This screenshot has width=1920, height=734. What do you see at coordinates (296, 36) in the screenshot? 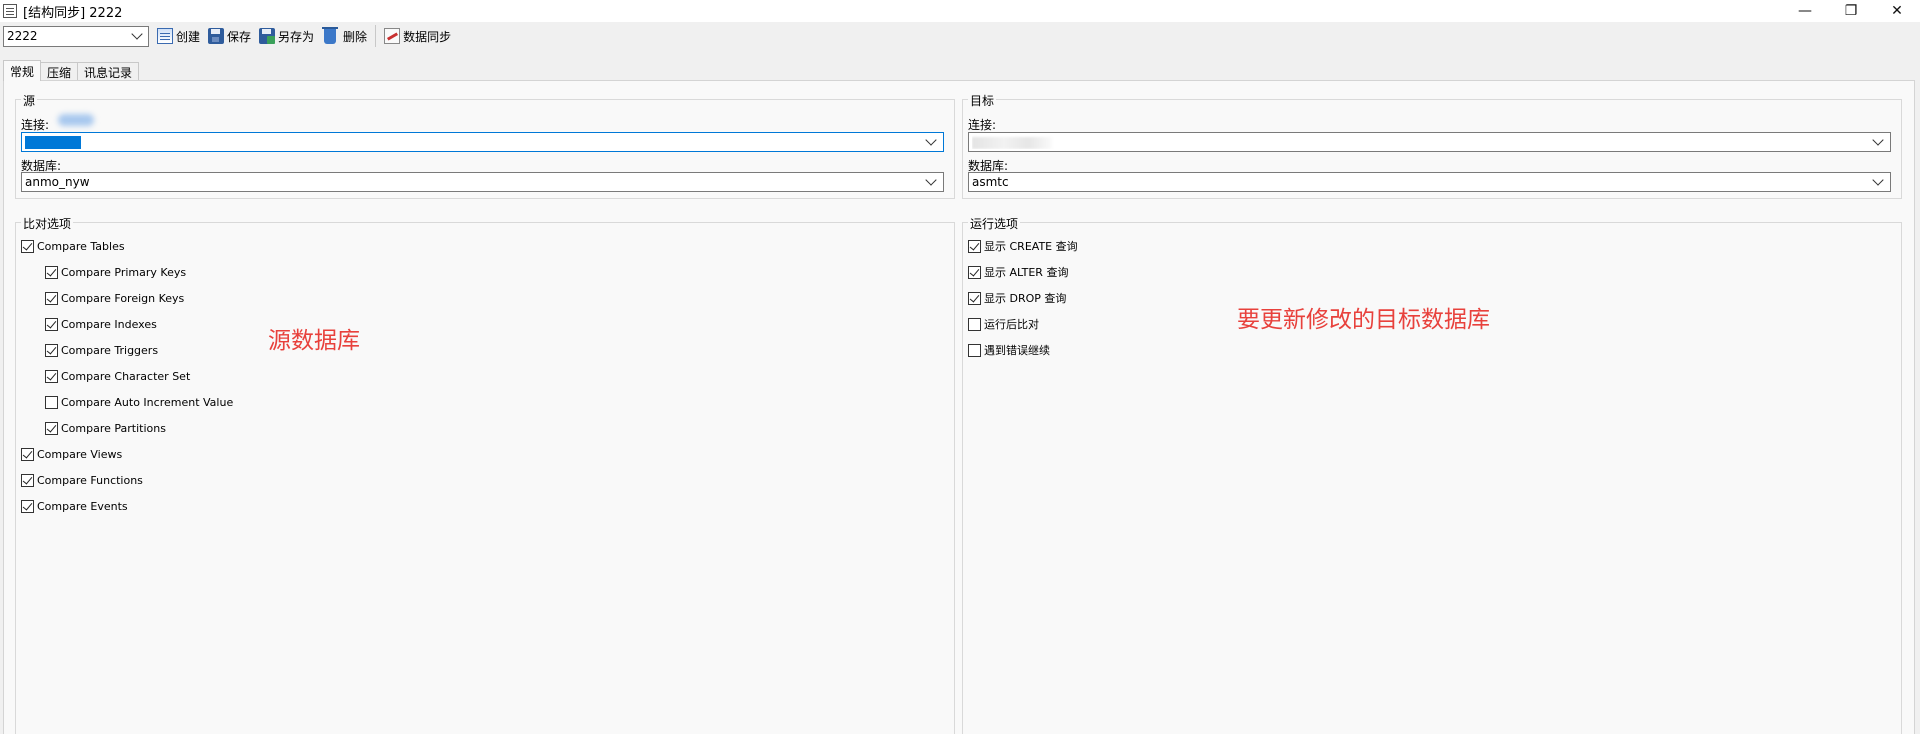
I see `save-as-label: 另存为` at bounding box center [296, 36].